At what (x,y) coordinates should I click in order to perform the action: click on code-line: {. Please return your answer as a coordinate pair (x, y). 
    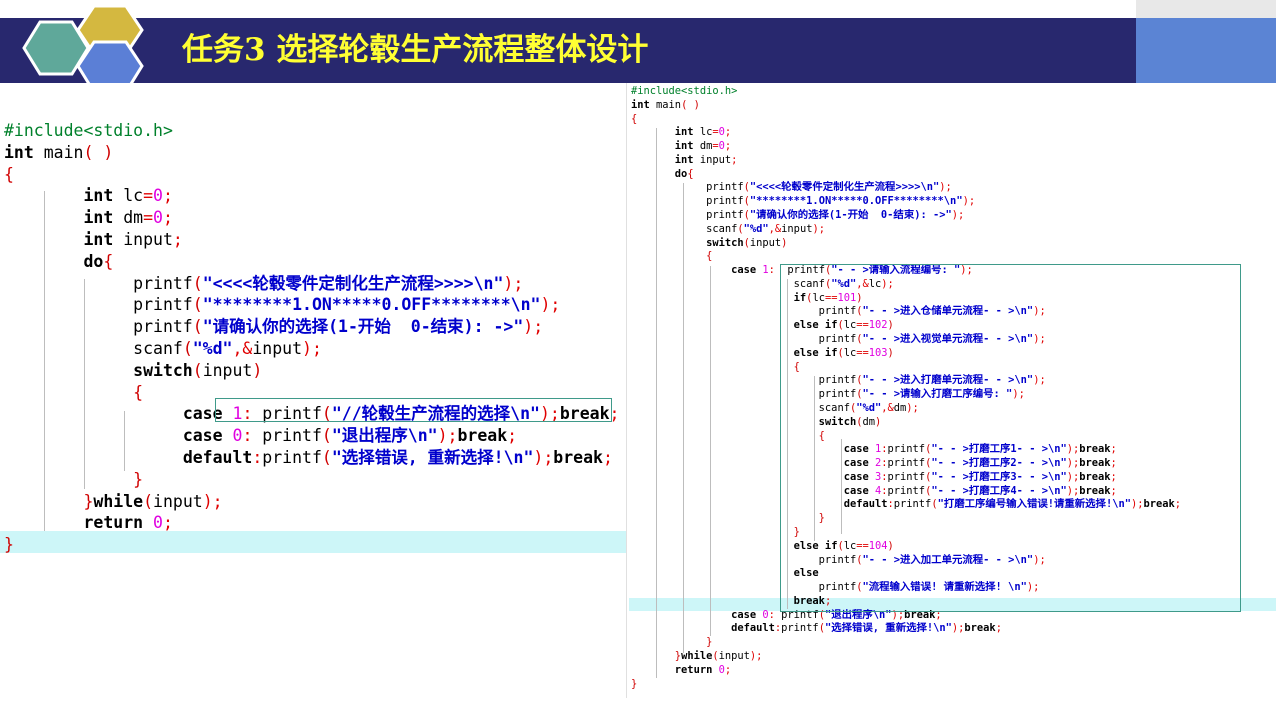
    Looking at the image, I should click on (73, 393).